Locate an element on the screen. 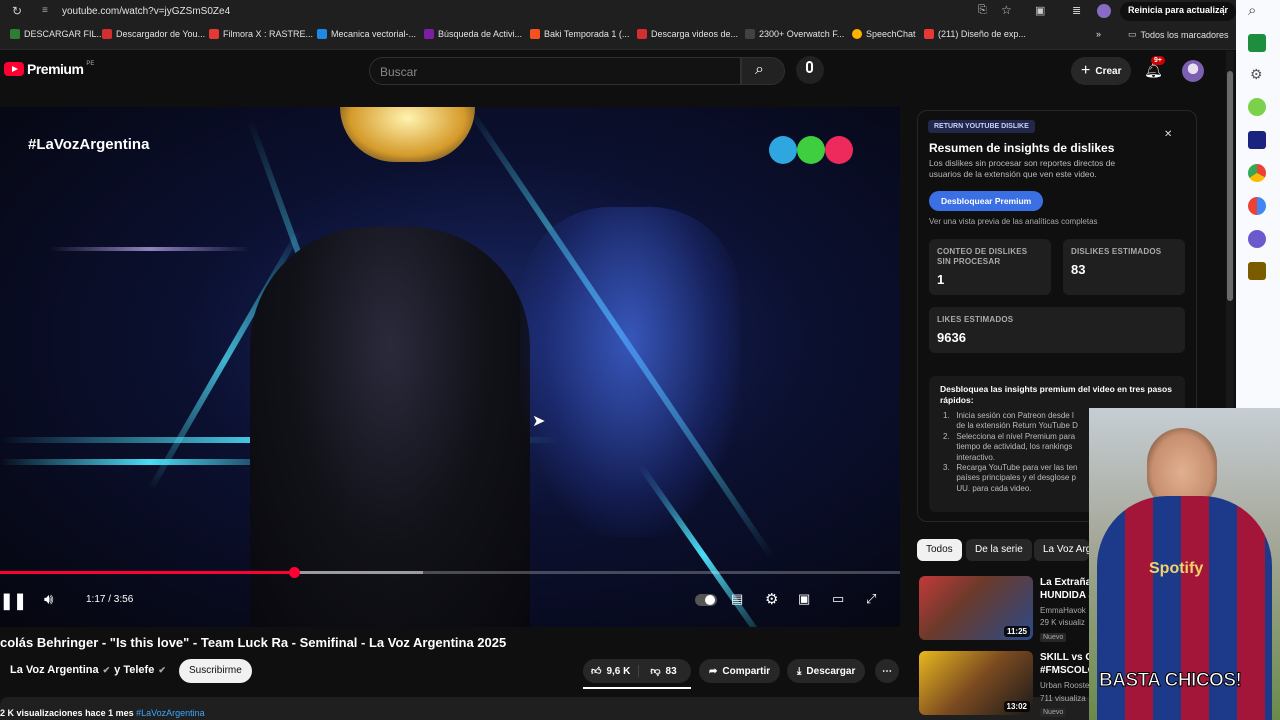 The image size is (1280, 720). share-icon: ➦ is located at coordinates (713, 671).